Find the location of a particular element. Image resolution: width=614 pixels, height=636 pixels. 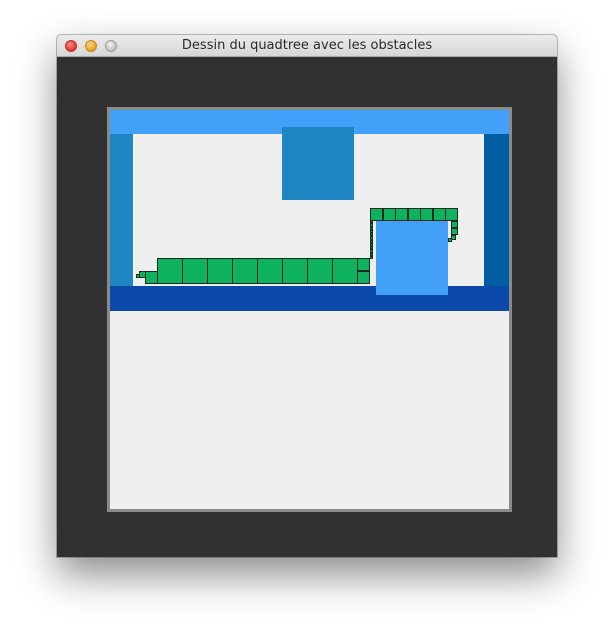

obstacle-bottom is located at coordinates (309, 298).